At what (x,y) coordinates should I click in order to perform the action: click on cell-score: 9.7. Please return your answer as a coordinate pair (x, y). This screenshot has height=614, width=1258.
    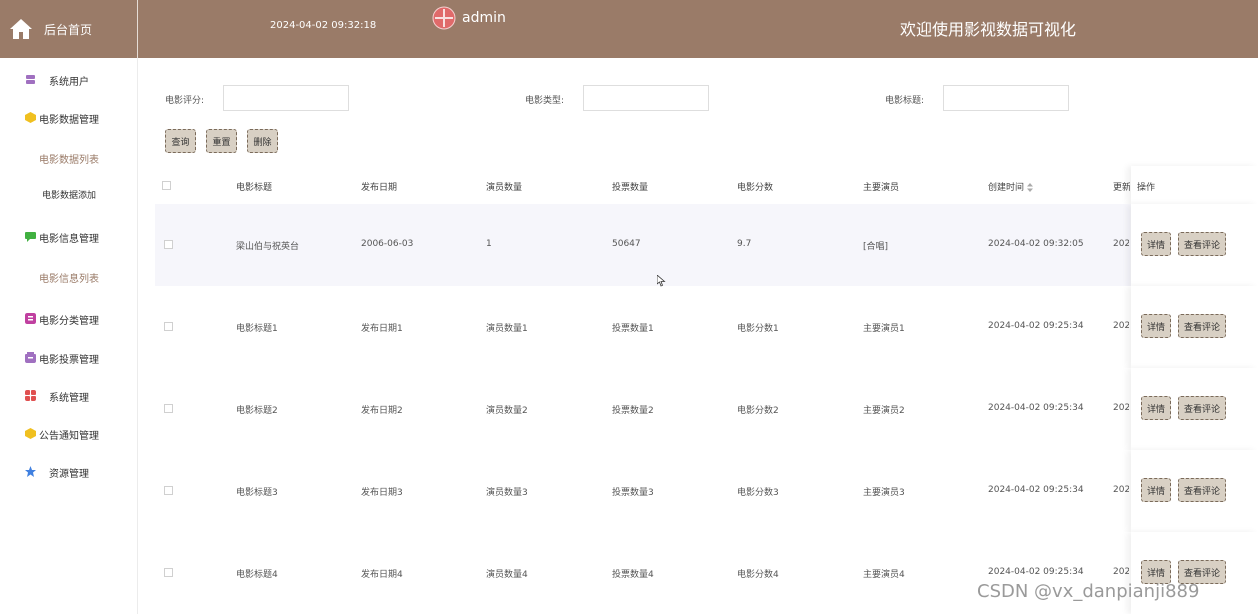
    Looking at the image, I should click on (744, 244).